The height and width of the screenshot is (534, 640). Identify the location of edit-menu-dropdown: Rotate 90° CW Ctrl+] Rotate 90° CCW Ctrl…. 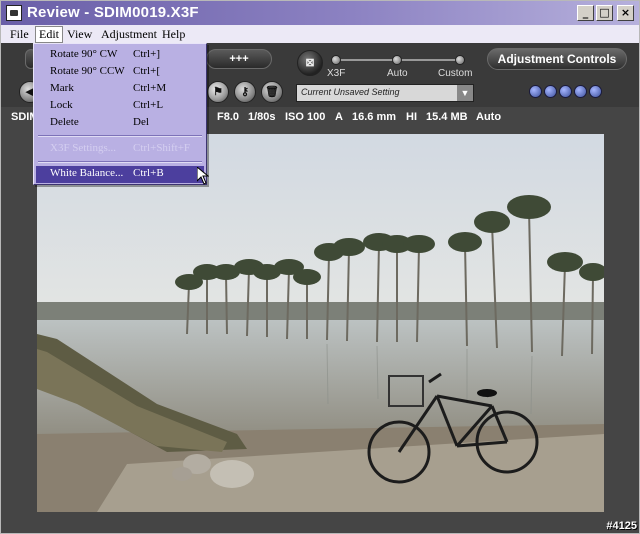
(120, 114).